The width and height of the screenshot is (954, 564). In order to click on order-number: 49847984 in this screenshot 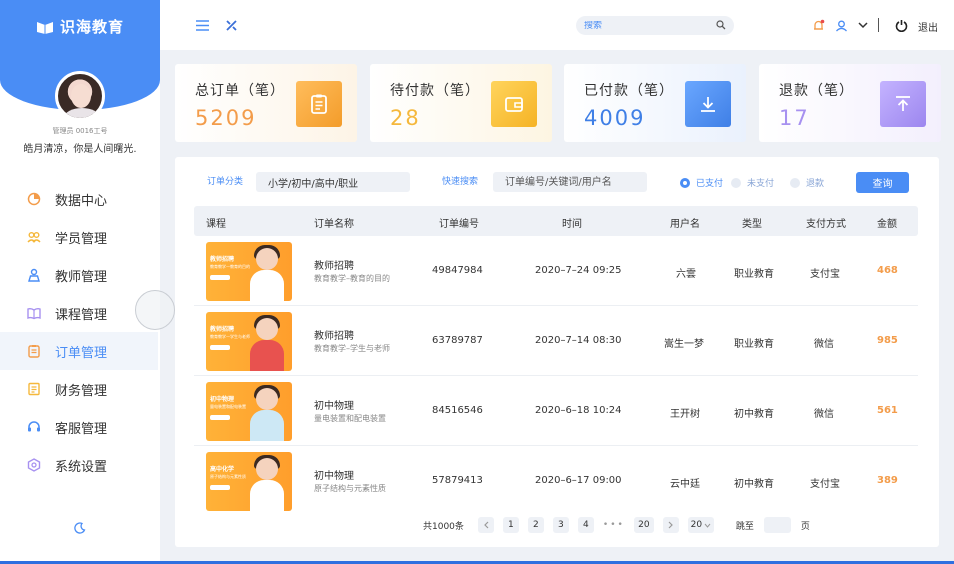, I will do `click(457, 270)`.